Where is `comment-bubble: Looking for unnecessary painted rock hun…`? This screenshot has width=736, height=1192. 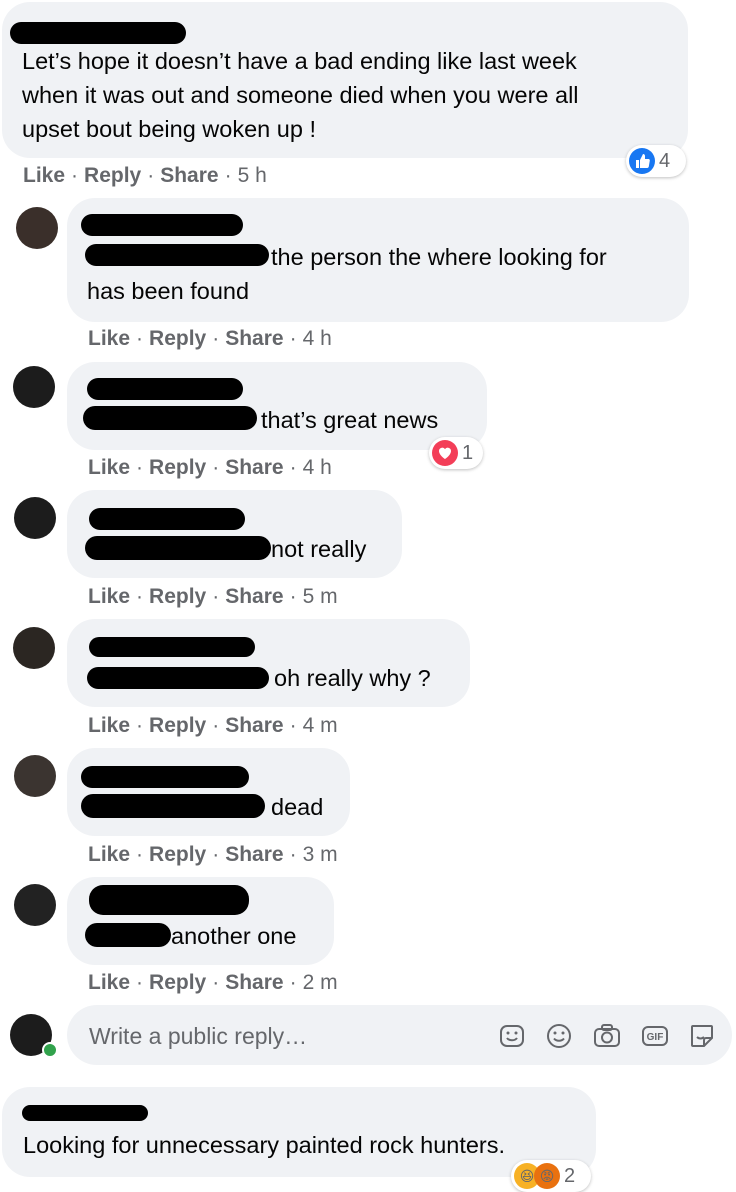 comment-bubble: Looking for unnecessary painted rock hun… is located at coordinates (299, 1132).